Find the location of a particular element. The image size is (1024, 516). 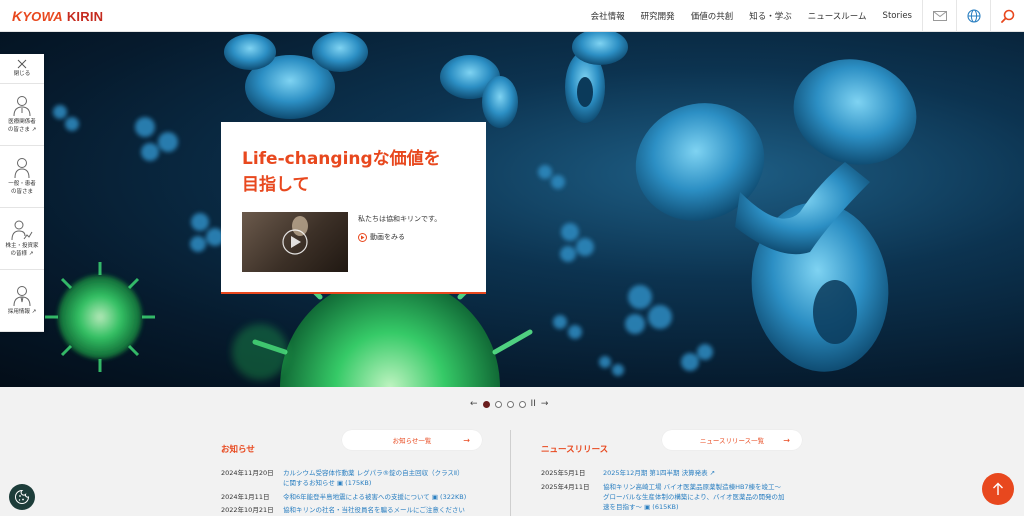

news-more-label: ニュースリリース一覧 is located at coordinates (732, 441).